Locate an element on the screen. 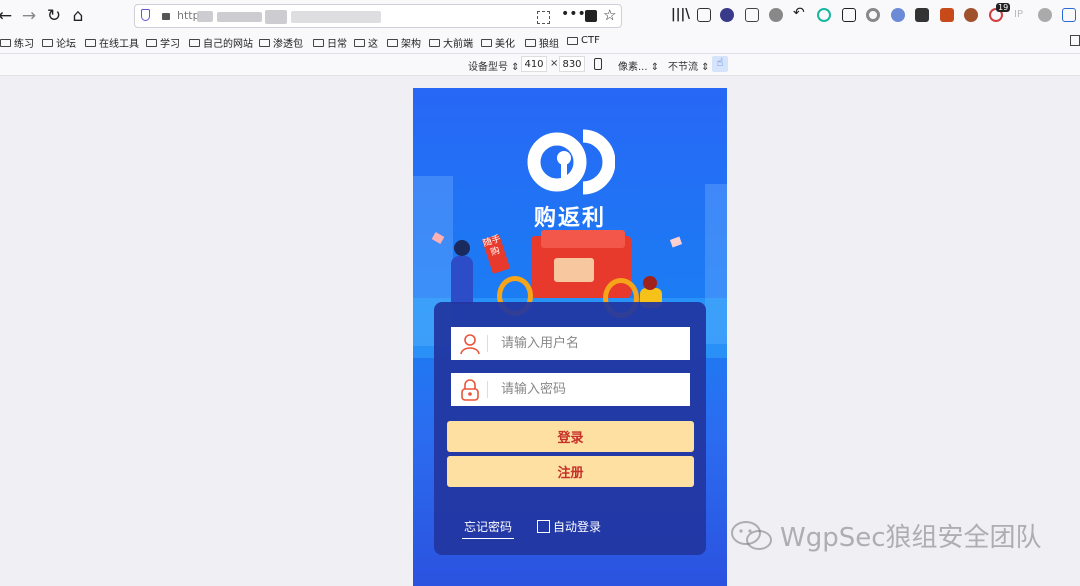  pocket-icon is located at coordinates (591, 16).